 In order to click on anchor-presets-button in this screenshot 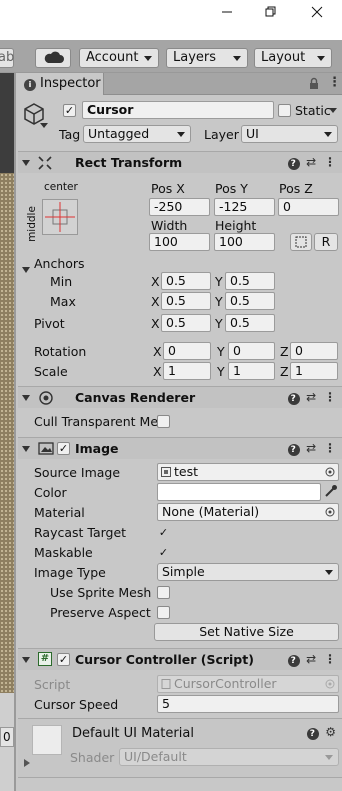, I will do `click(60, 217)`.